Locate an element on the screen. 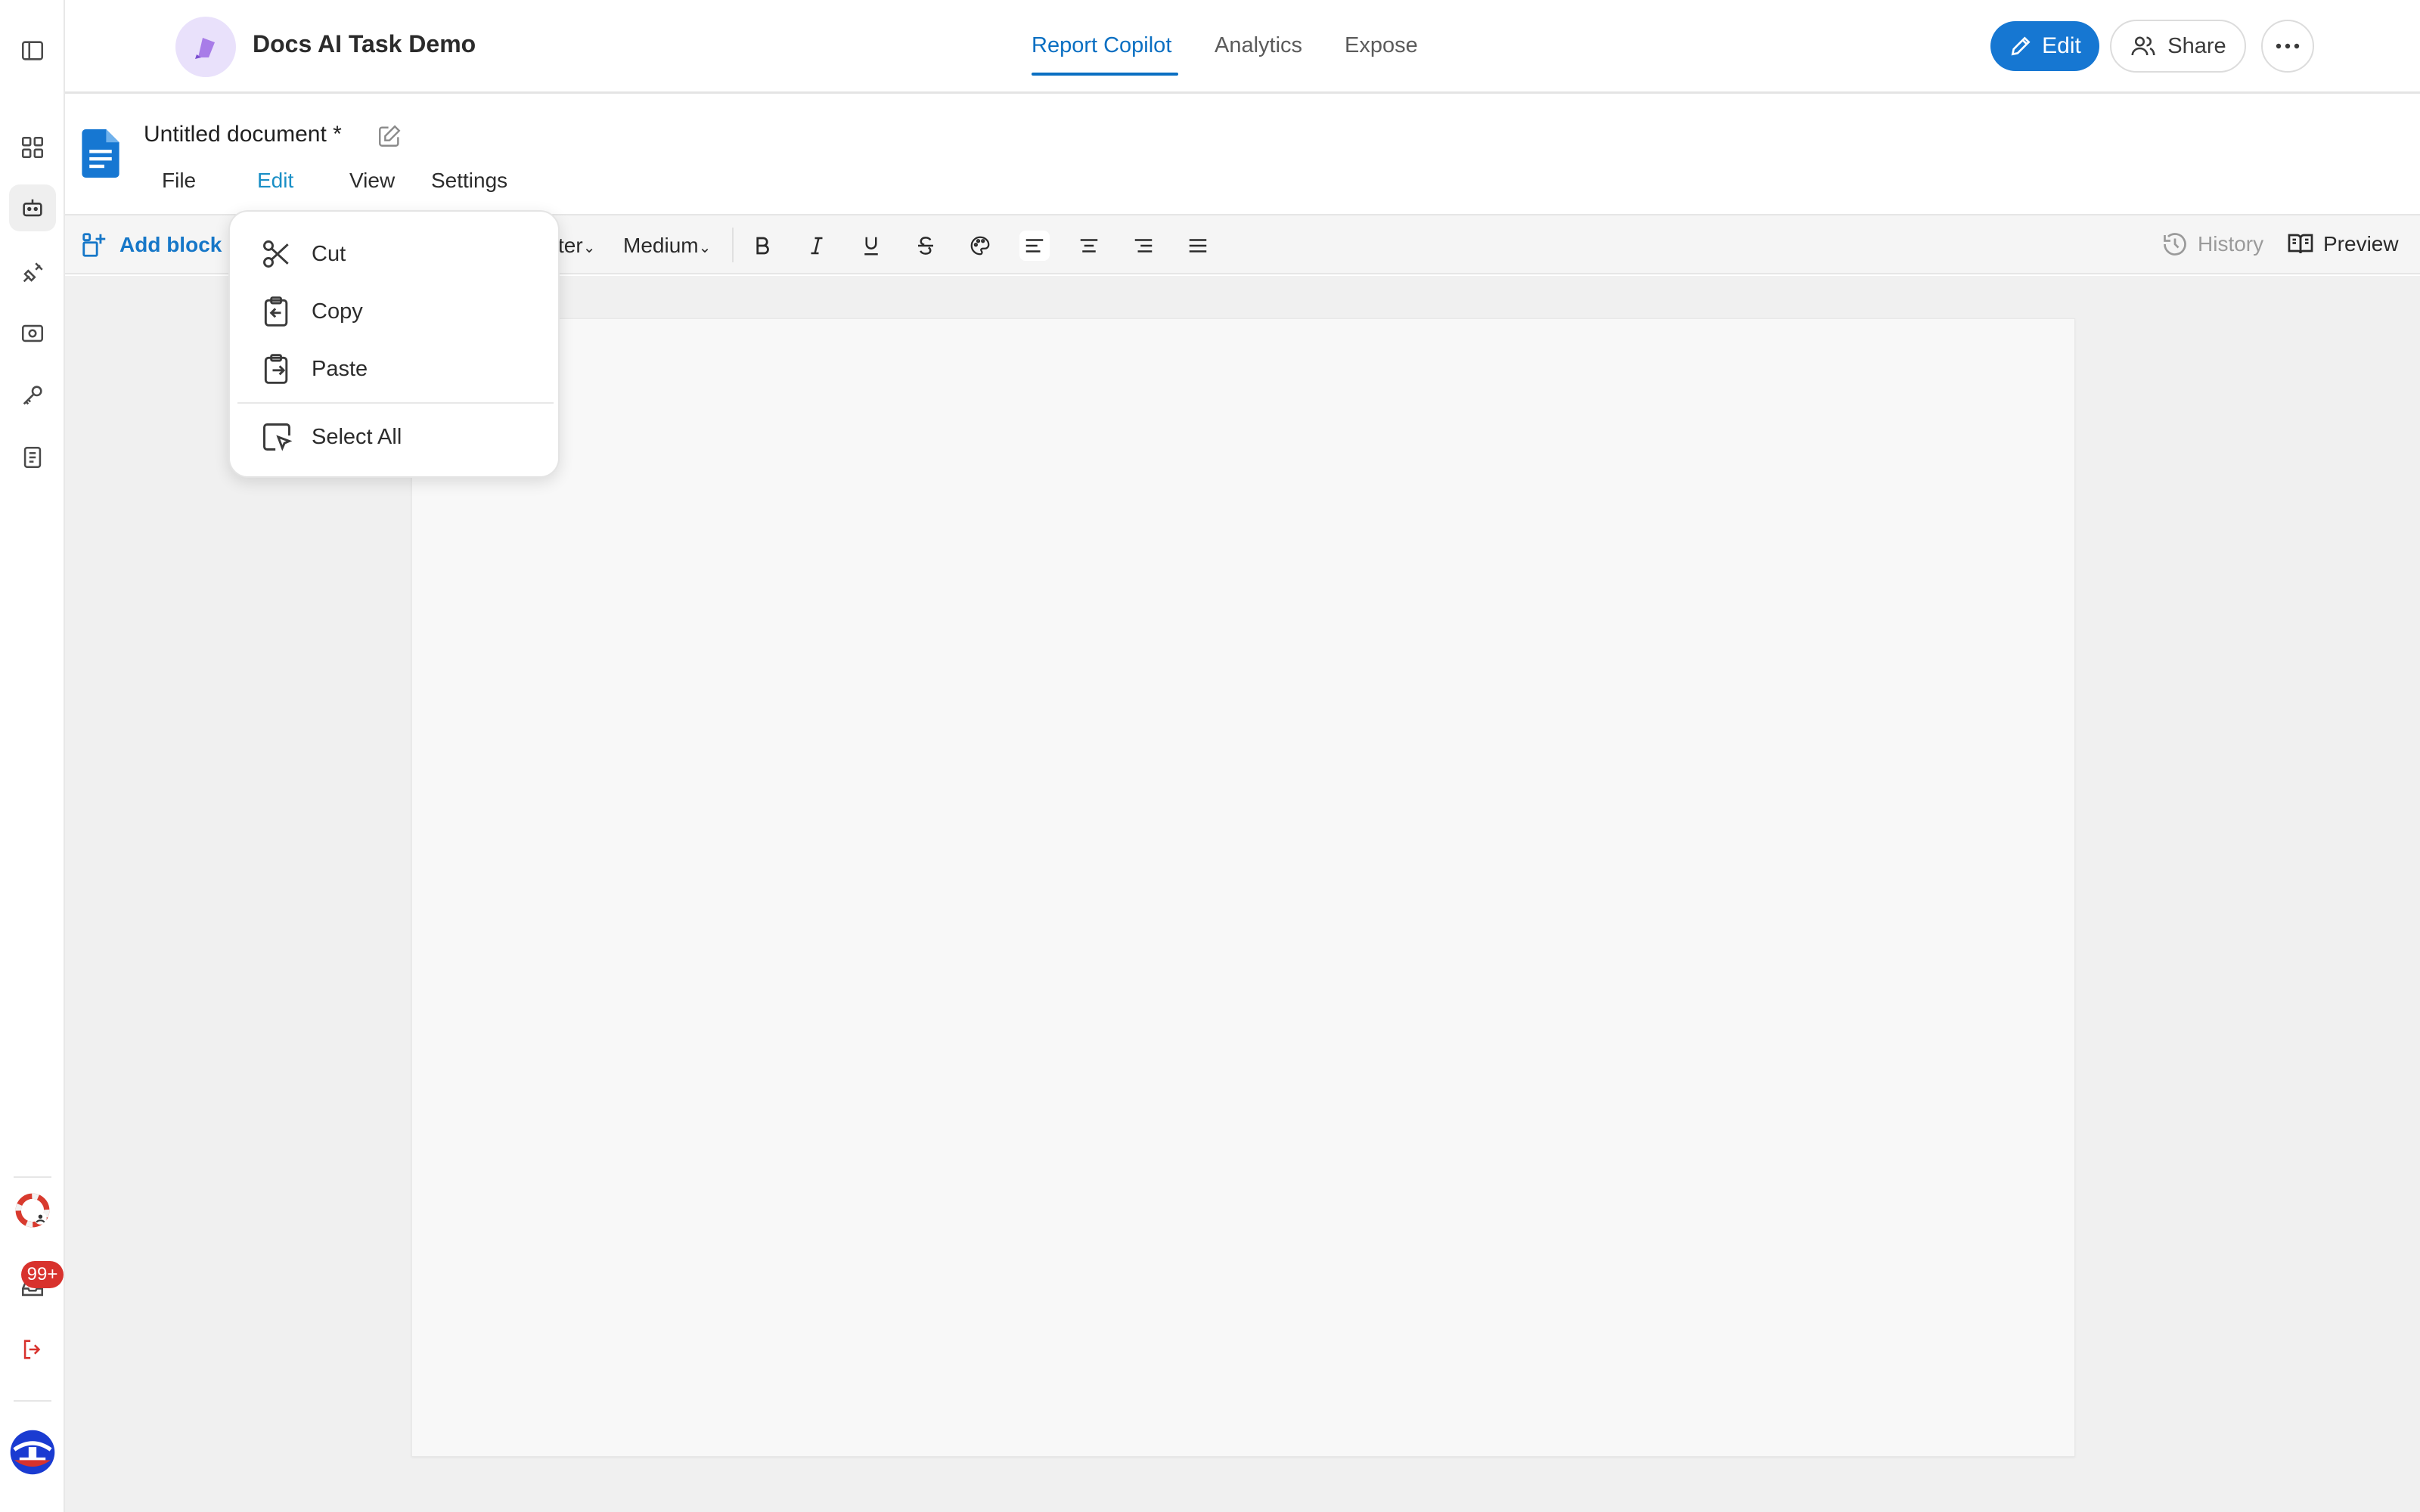  align-left-icon is located at coordinates (1034, 246).